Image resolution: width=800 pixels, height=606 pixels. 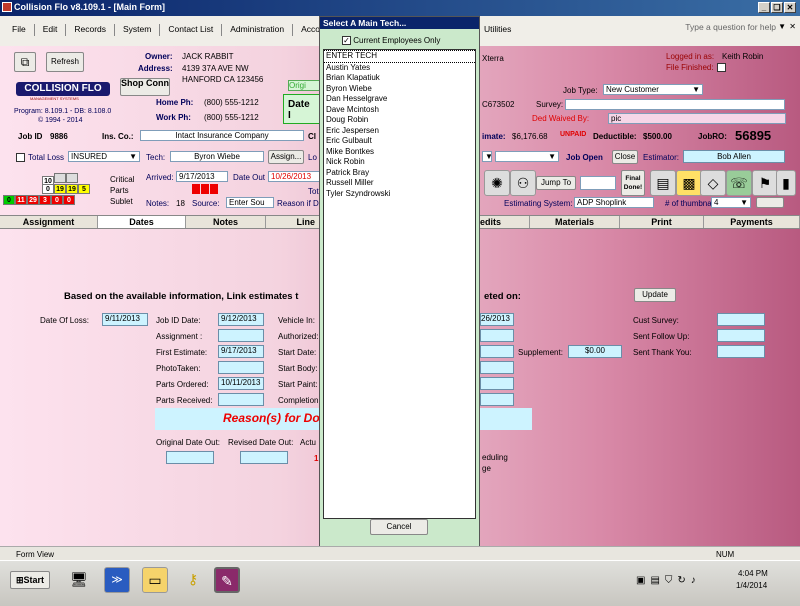 I want to click on close-job-button: Close, so click(x=625, y=157).